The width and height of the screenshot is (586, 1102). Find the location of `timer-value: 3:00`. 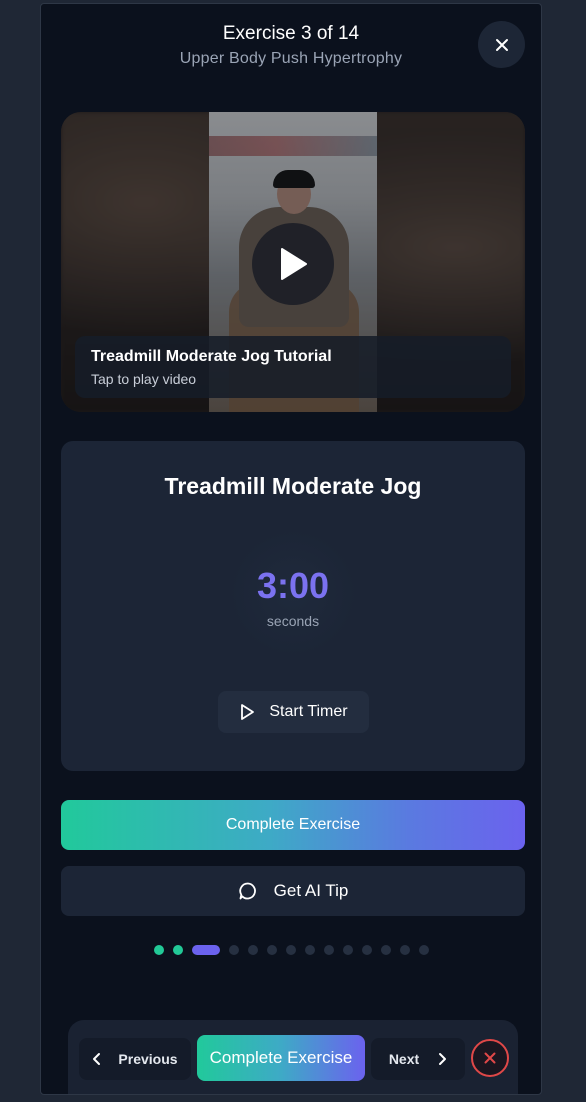

timer-value: 3:00 is located at coordinates (293, 585).